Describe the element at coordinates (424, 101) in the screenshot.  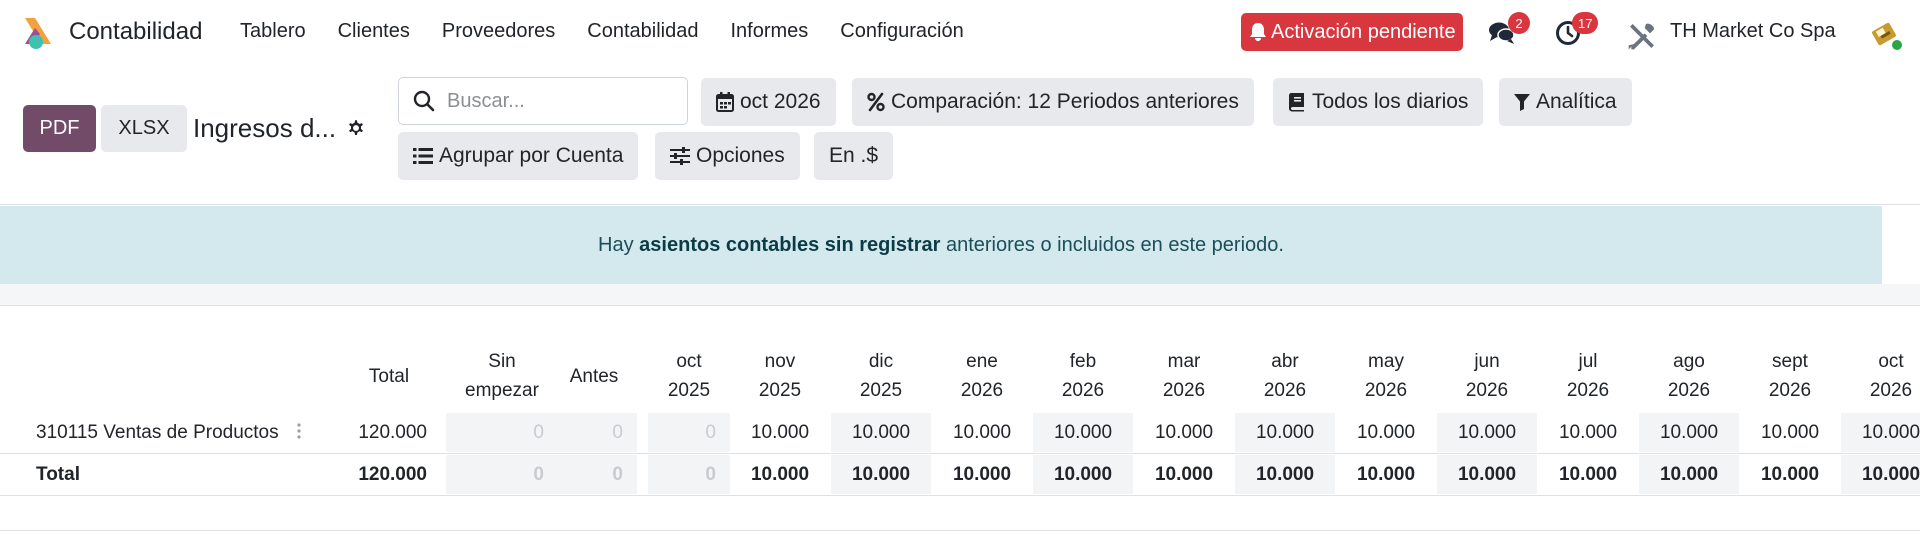
I see `search-icon` at that location.